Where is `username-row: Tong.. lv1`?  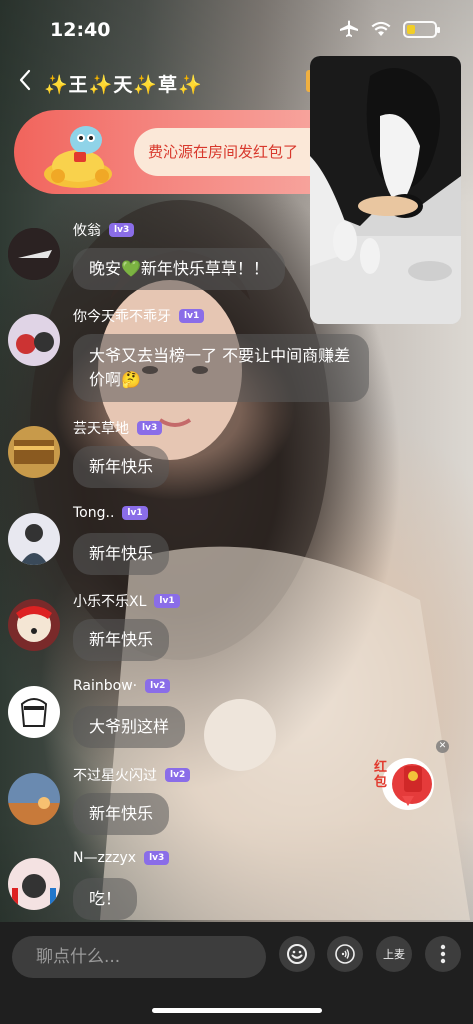 username-row: Tong.. lv1 is located at coordinates (110, 513).